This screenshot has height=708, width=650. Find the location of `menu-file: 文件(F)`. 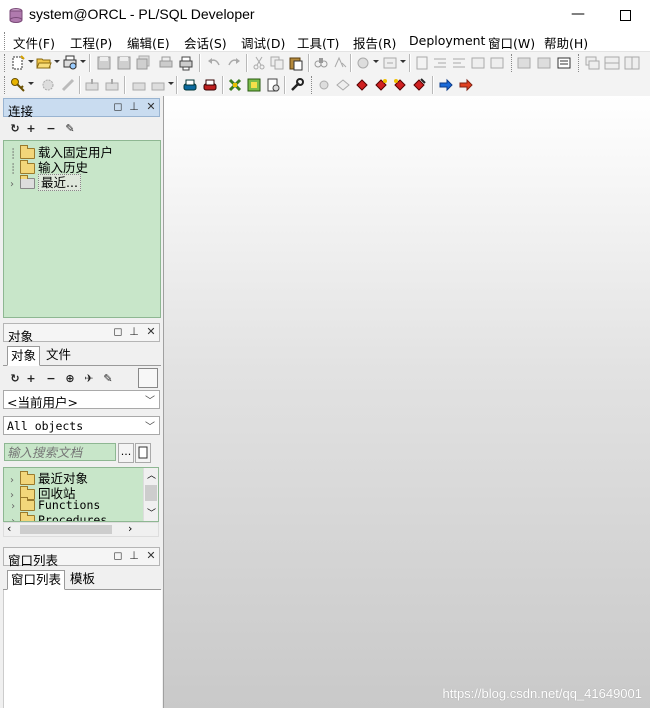

menu-file: 文件(F) is located at coordinates (34, 42).